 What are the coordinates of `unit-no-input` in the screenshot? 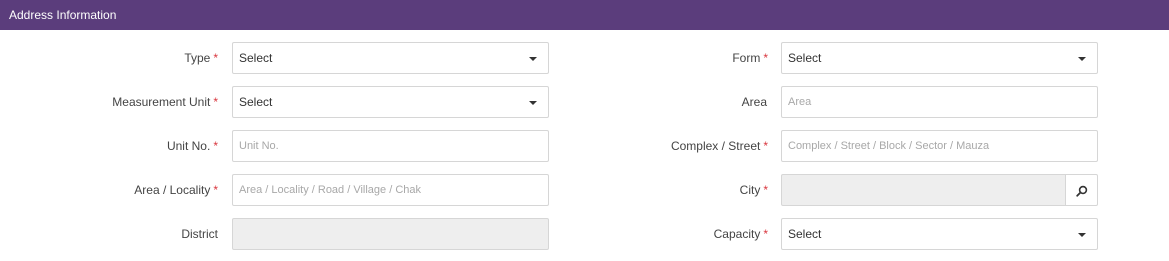 It's located at (390, 146).